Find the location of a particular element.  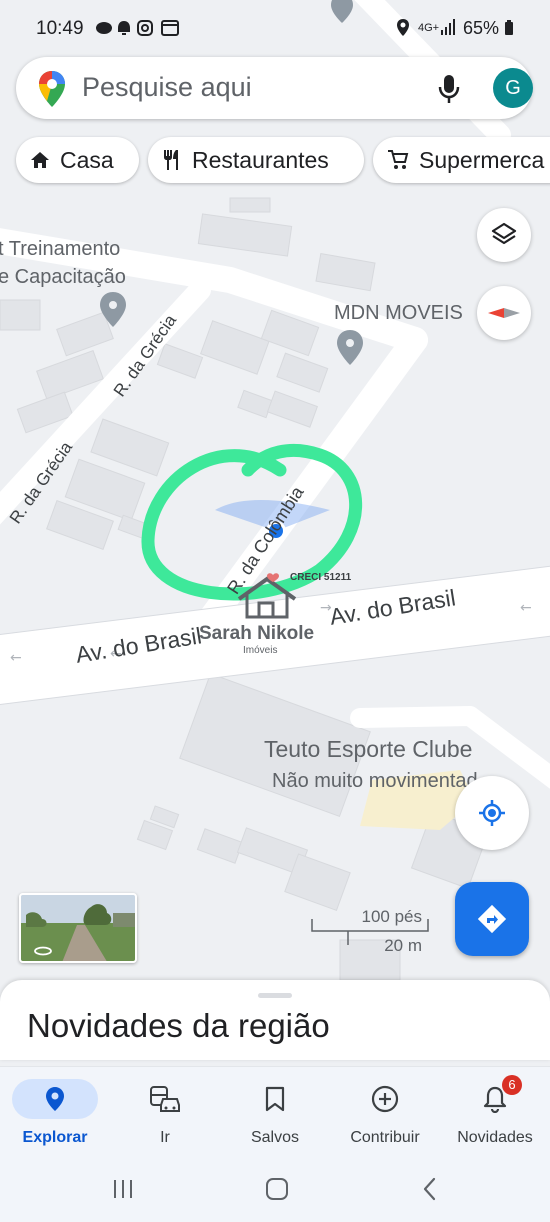

sheet-drag-handle is located at coordinates (275, 995).